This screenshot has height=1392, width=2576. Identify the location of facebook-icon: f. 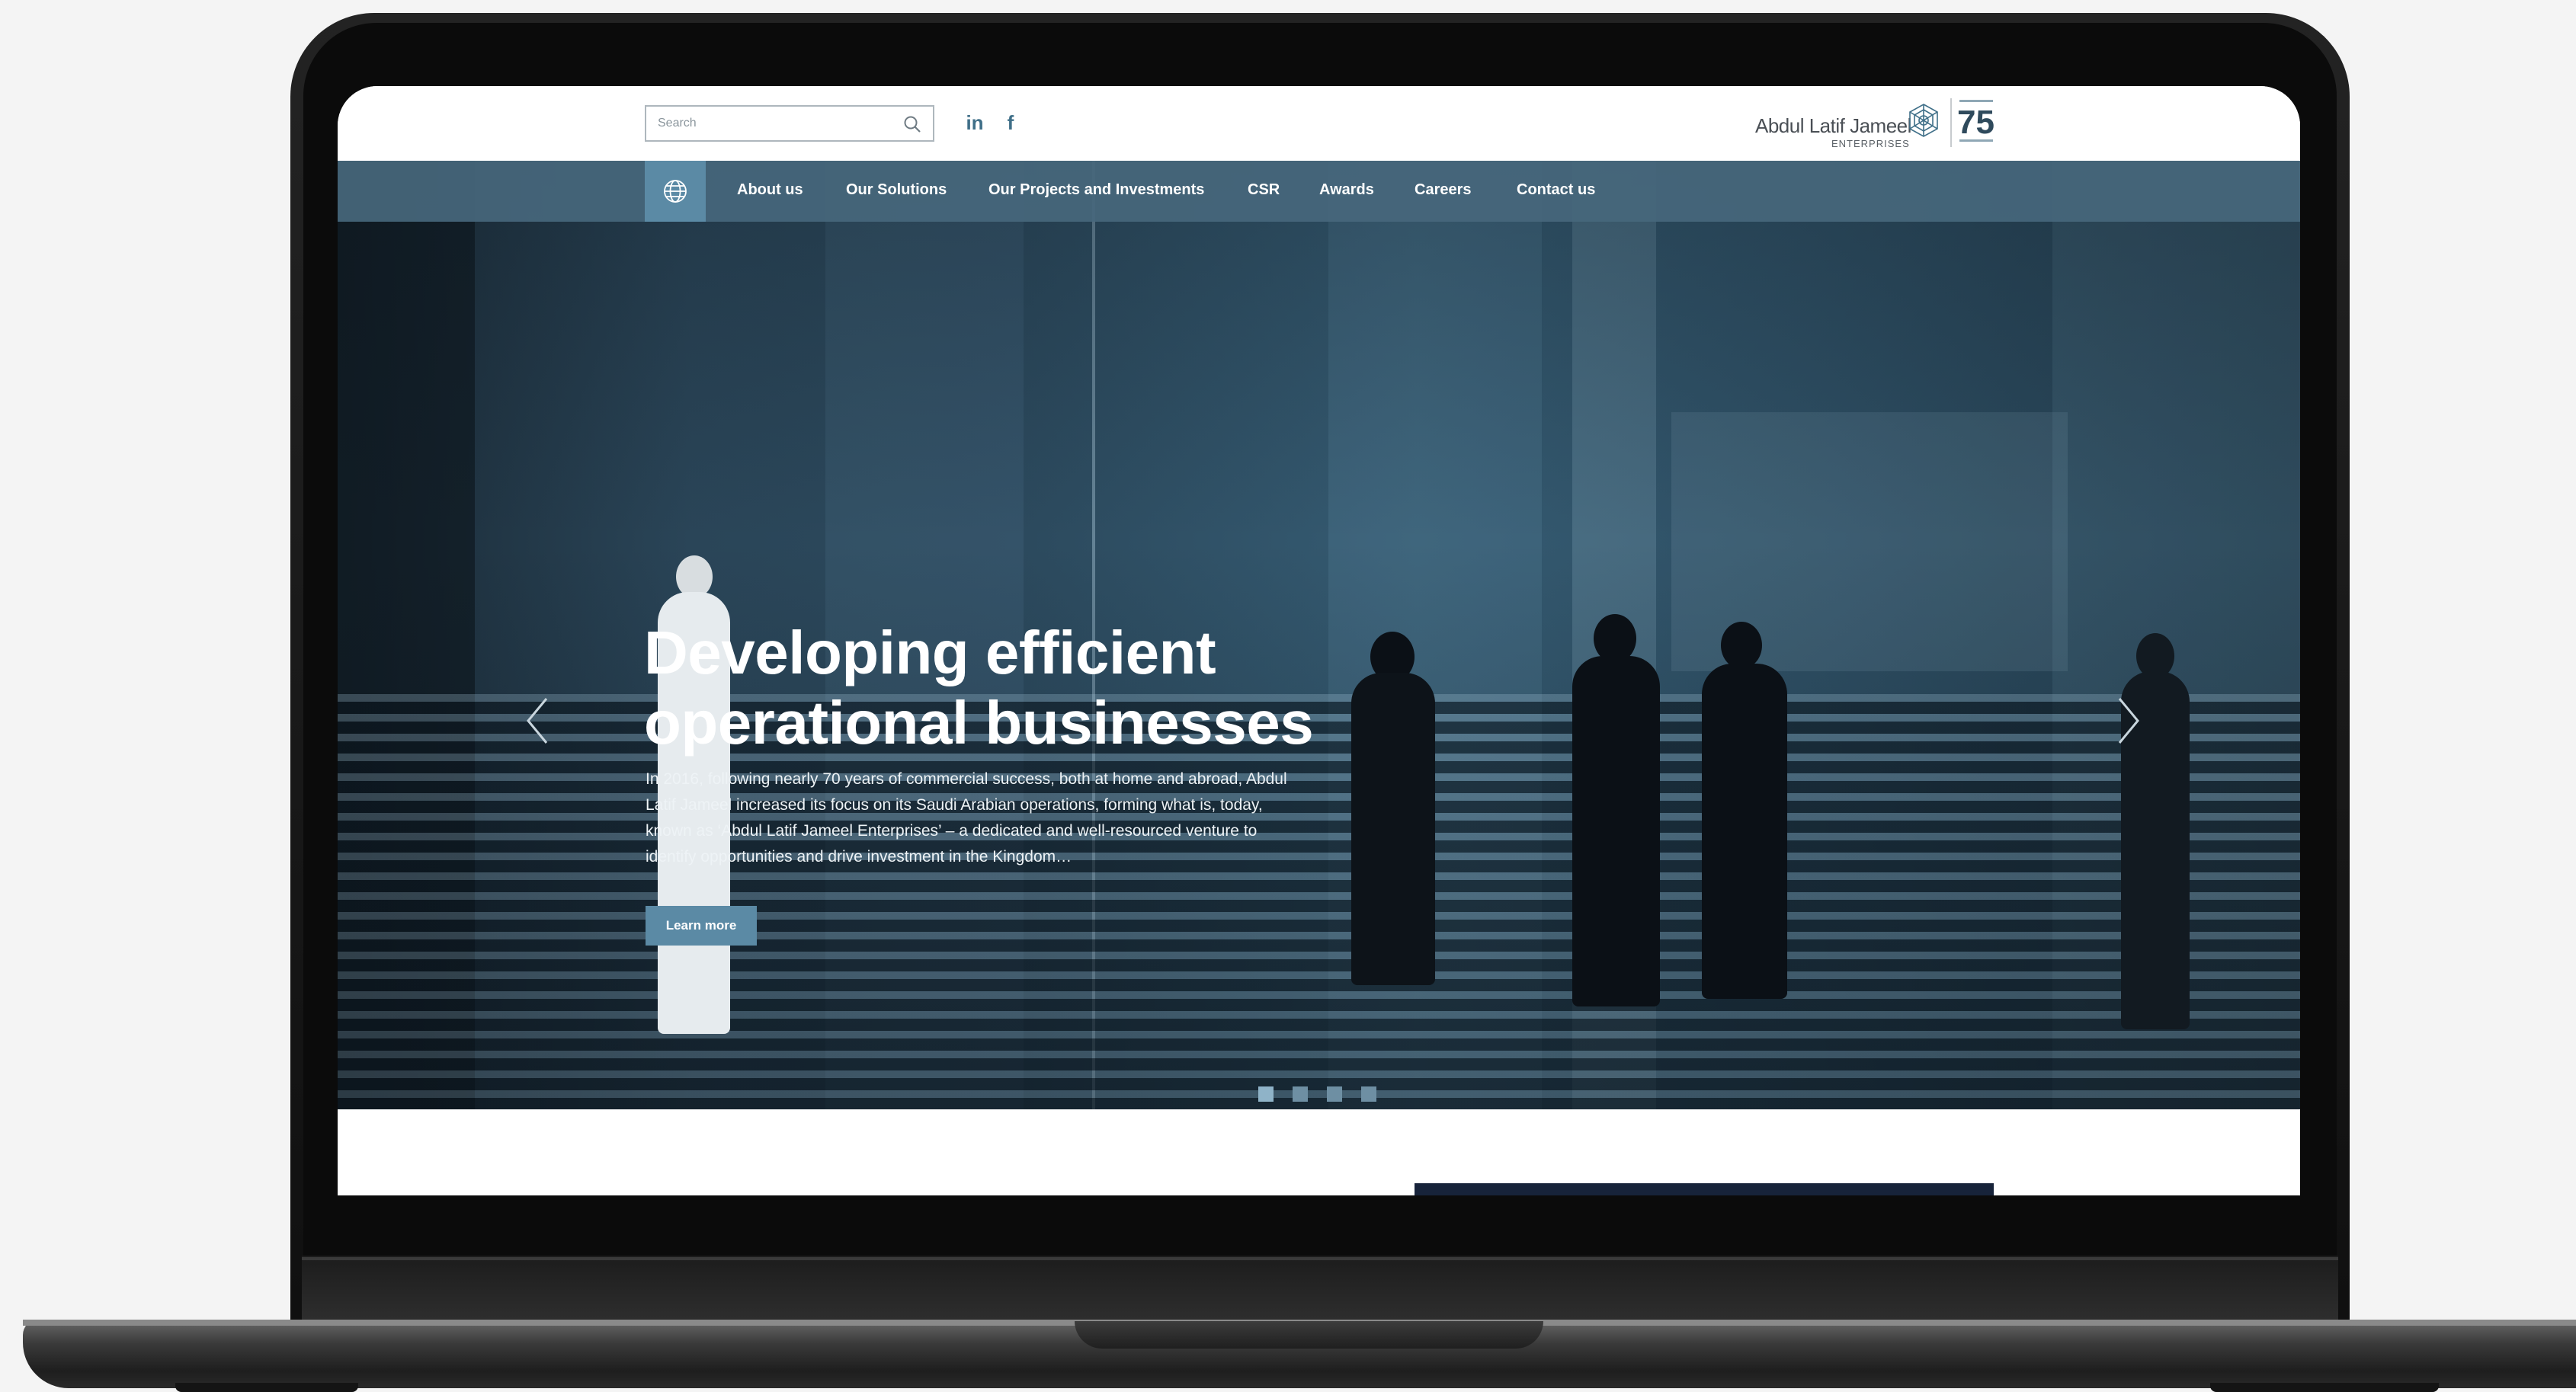
(1010, 122).